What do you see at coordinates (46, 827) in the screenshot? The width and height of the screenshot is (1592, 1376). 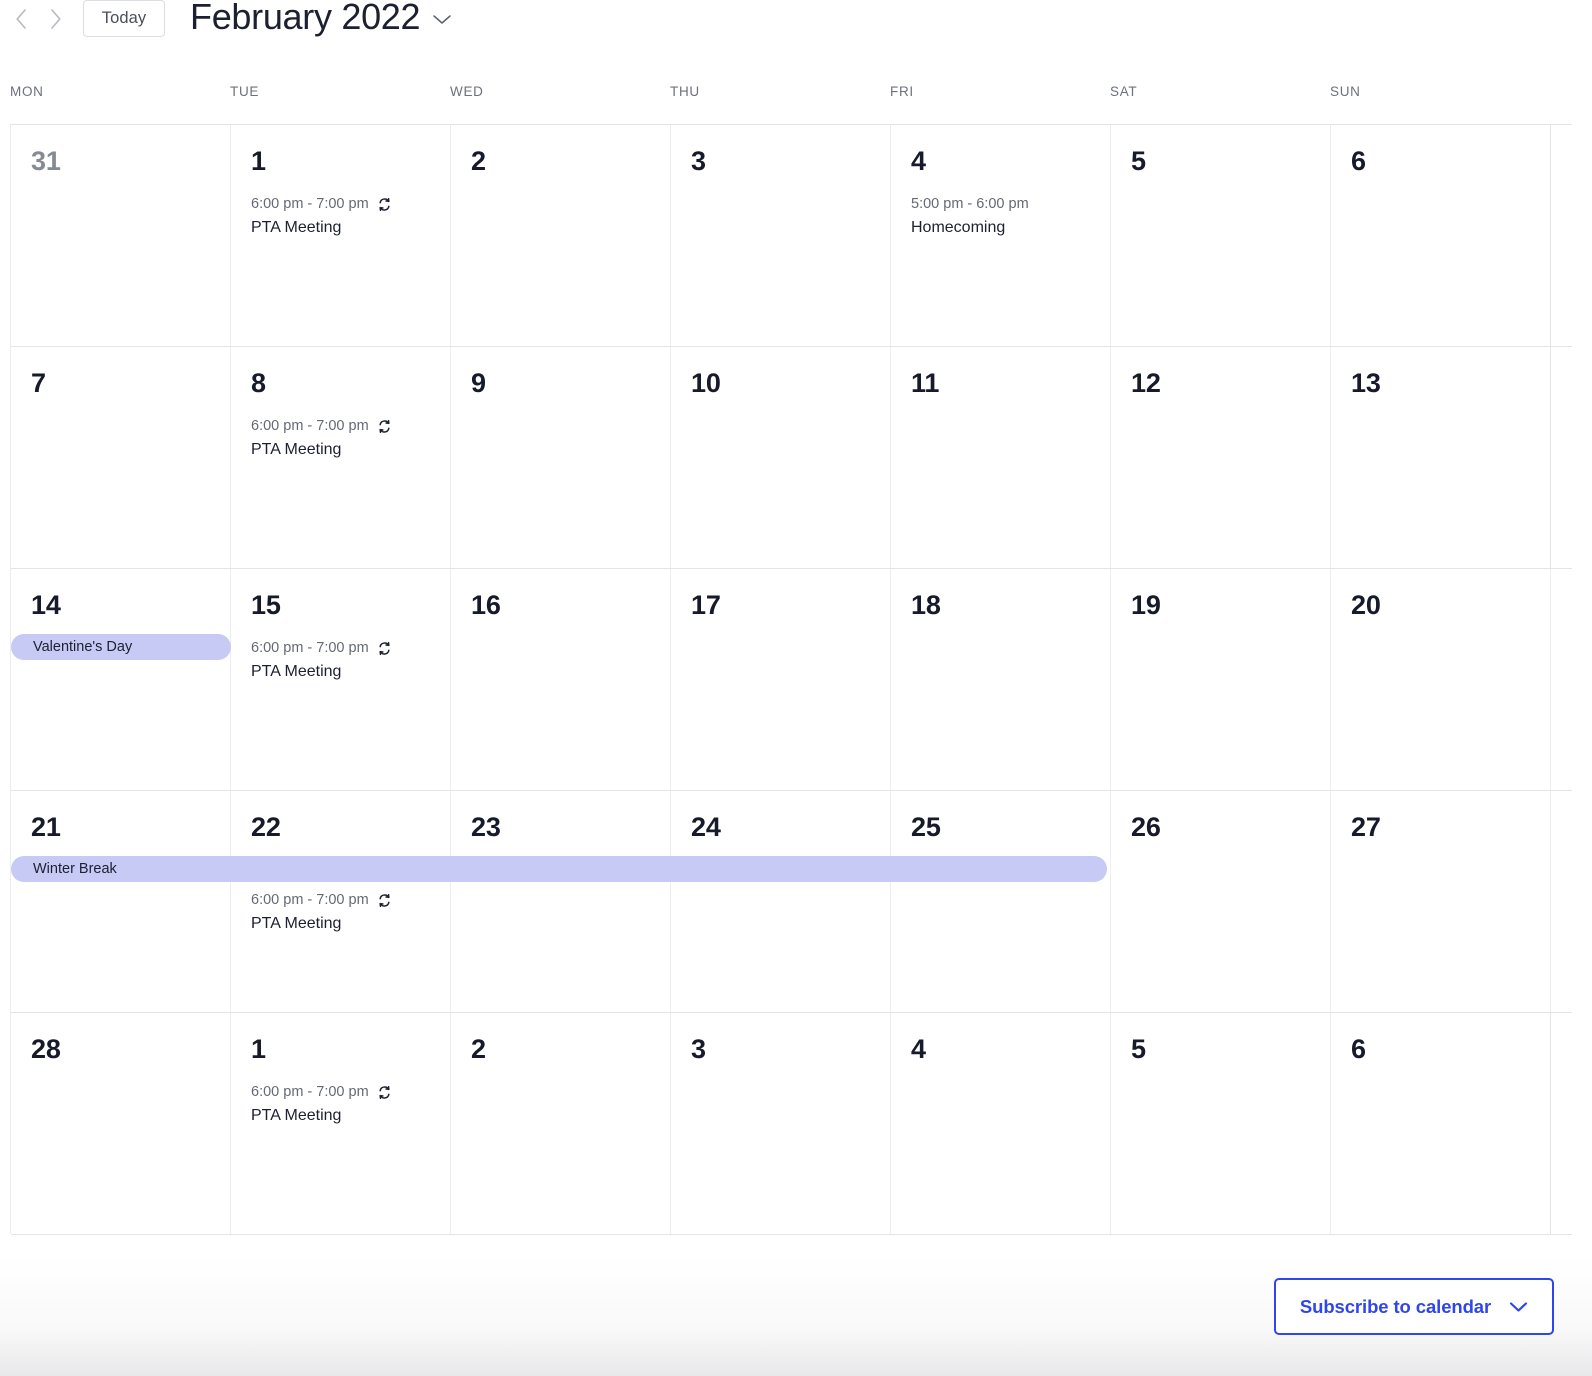 I see `day-number: 21` at bounding box center [46, 827].